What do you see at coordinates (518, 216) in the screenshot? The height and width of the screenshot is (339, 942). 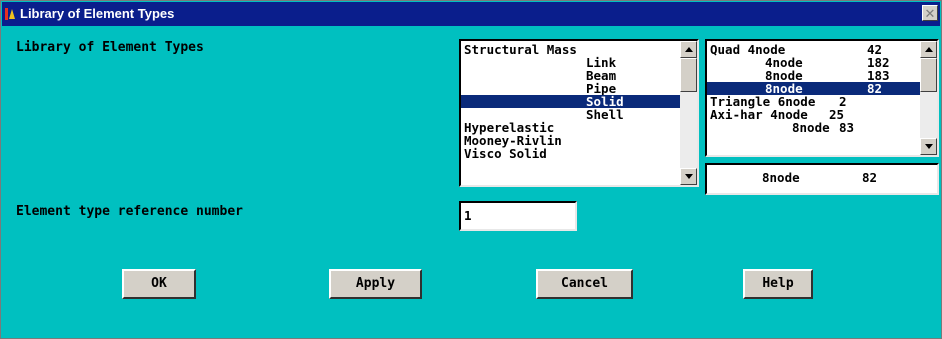 I see `ref-number-input: 1` at bounding box center [518, 216].